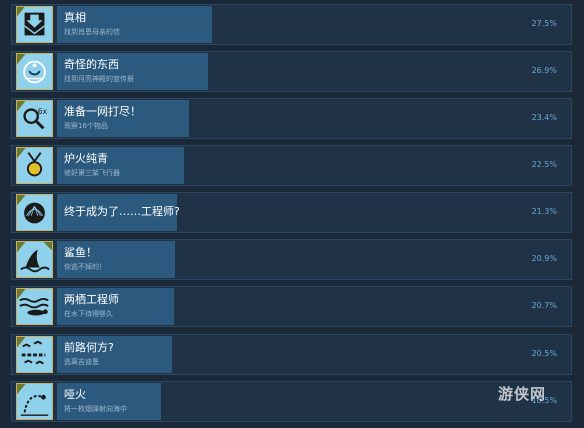 This screenshot has width=584, height=428. I want to click on achievement-percent: 20.9%, so click(544, 258).